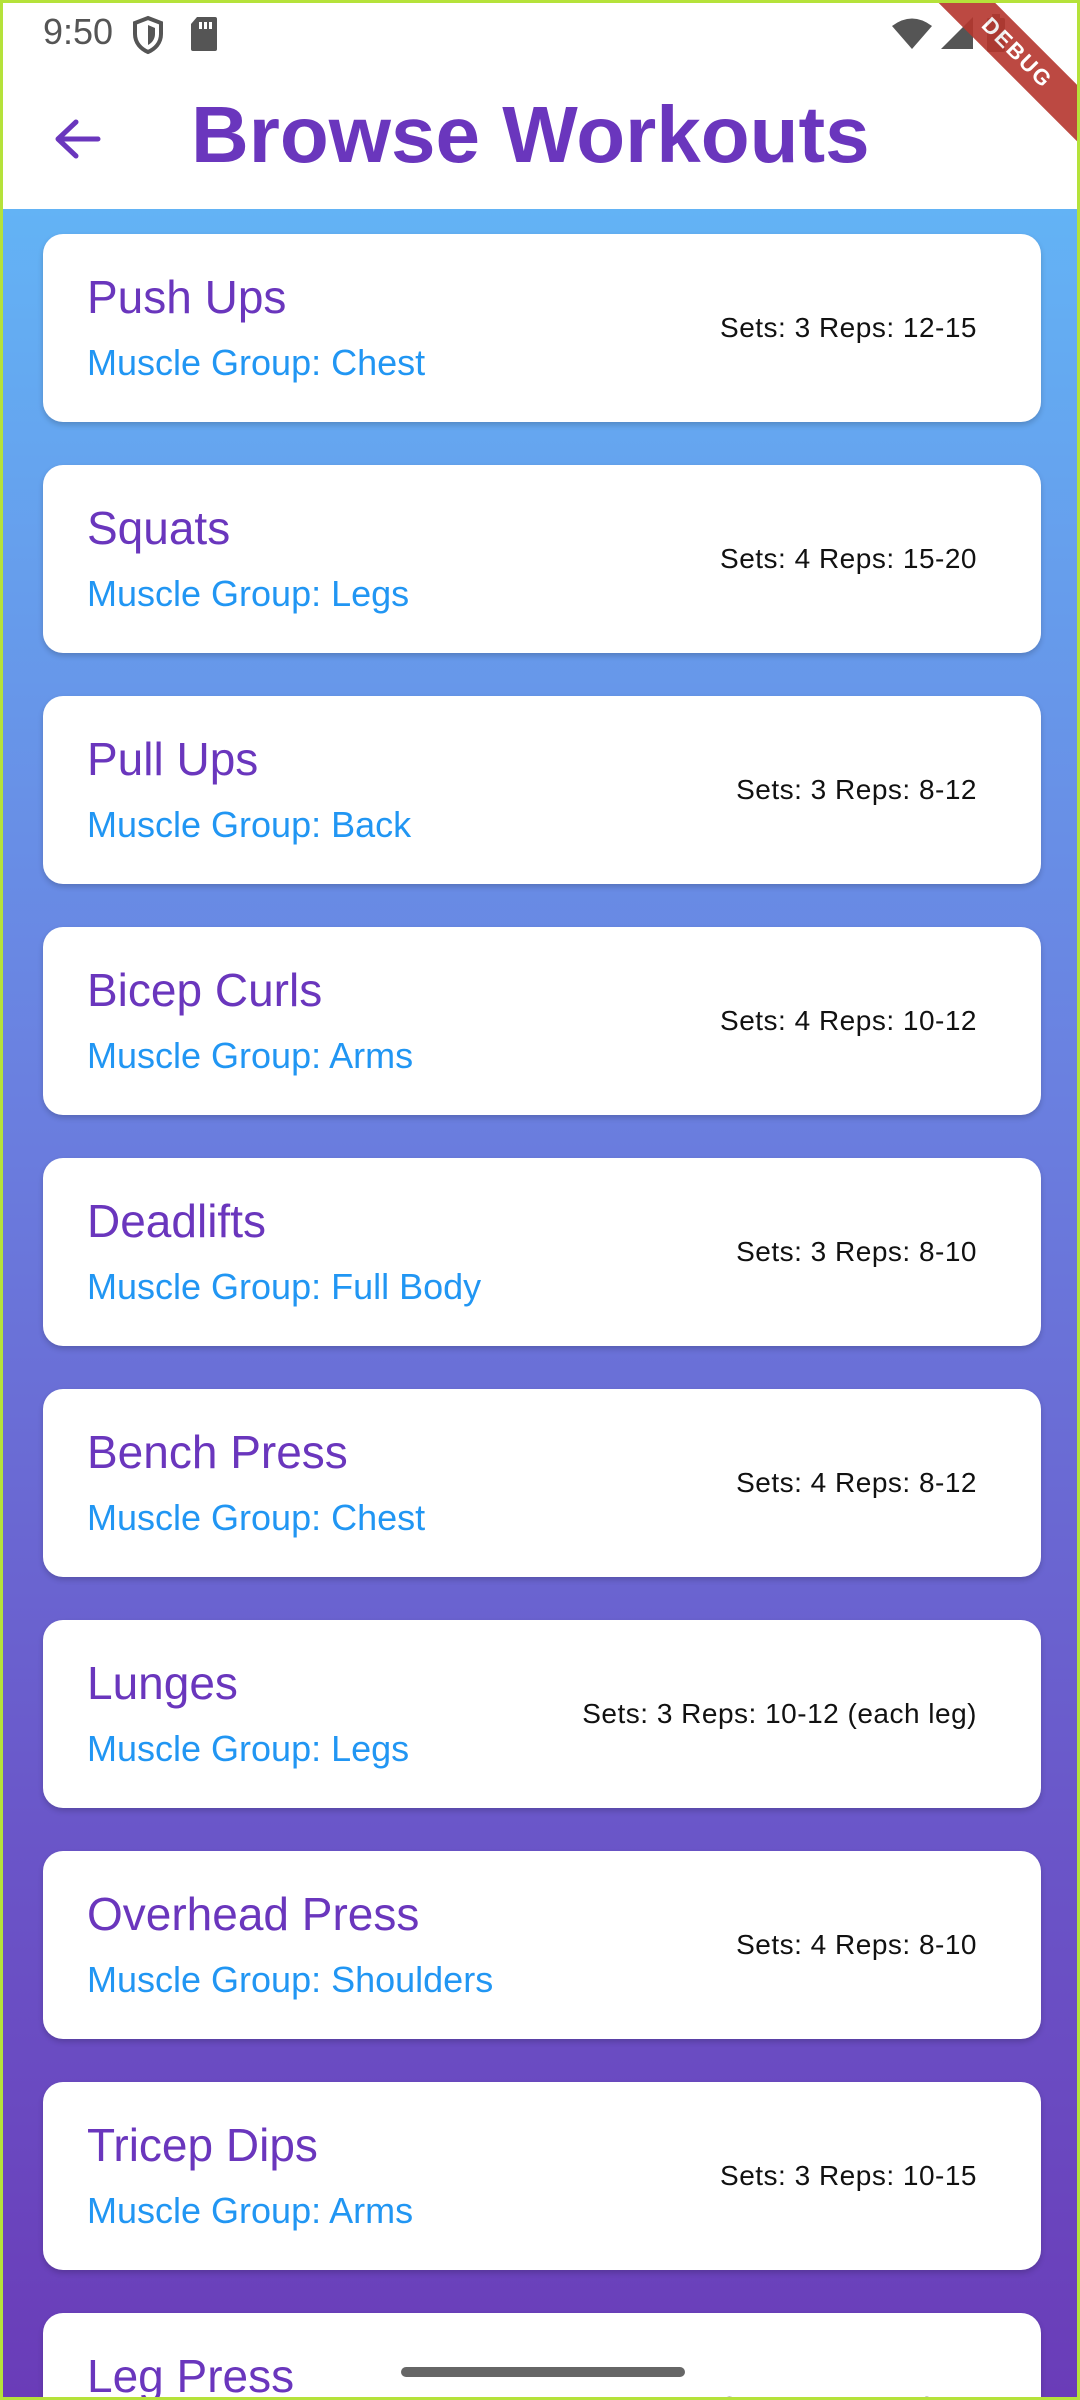 The width and height of the screenshot is (1080, 2400). What do you see at coordinates (912, 36) in the screenshot?
I see `wifi-icon` at bounding box center [912, 36].